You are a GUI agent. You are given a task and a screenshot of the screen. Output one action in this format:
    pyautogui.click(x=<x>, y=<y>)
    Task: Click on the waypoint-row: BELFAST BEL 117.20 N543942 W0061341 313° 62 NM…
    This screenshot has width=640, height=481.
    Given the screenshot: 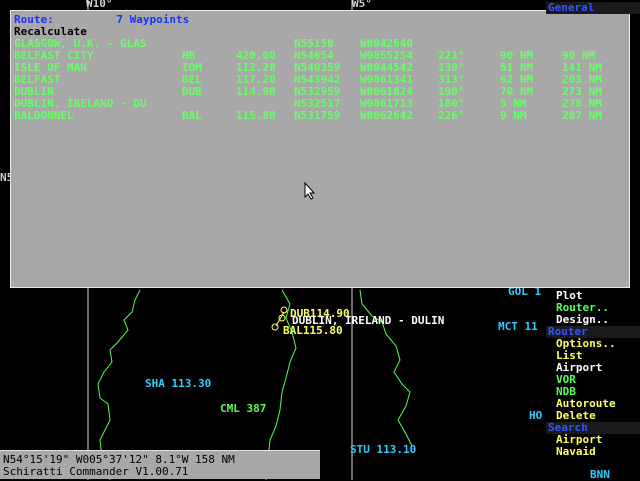 What is the action you would take?
    pyautogui.click(x=320, y=79)
    